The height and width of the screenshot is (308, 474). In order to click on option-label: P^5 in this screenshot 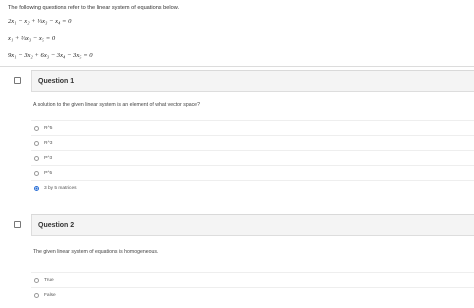, I will do `click(48, 173)`.